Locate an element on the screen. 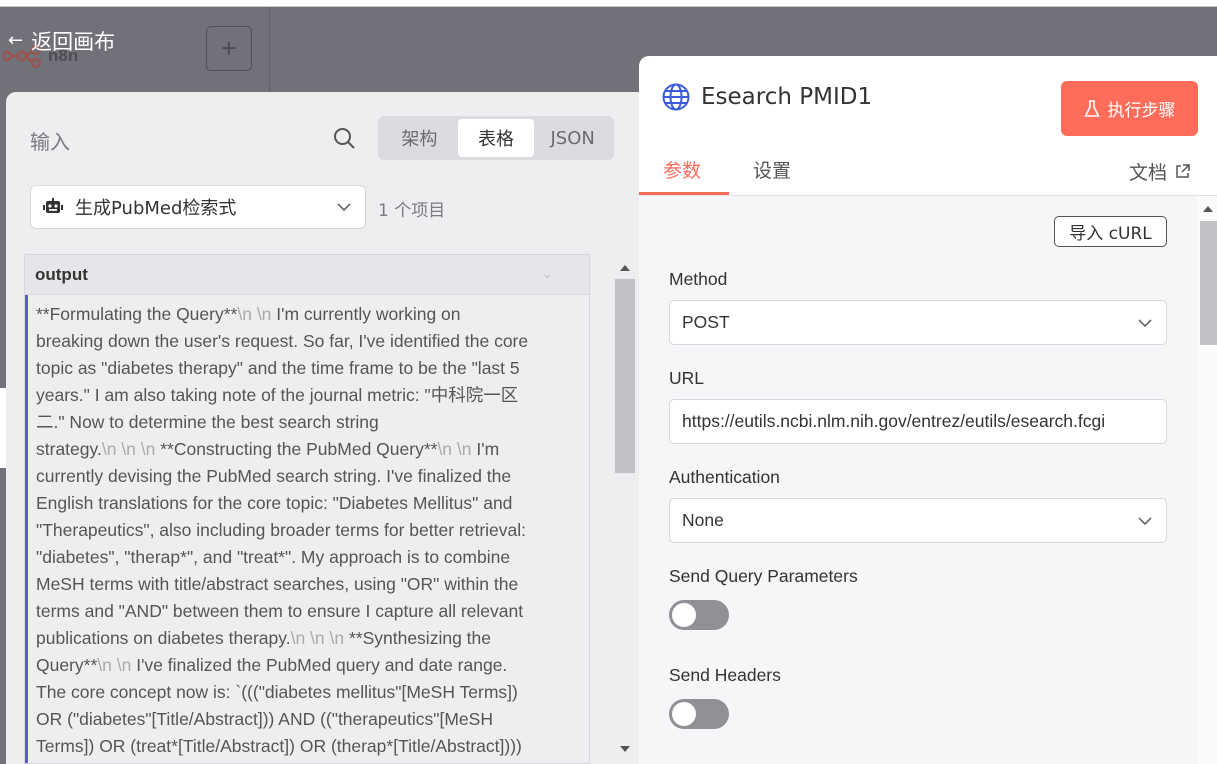 Image resolution: width=1217 pixels, height=764 pixels. parameters-scrollbar-thumb is located at coordinates (1208, 283).